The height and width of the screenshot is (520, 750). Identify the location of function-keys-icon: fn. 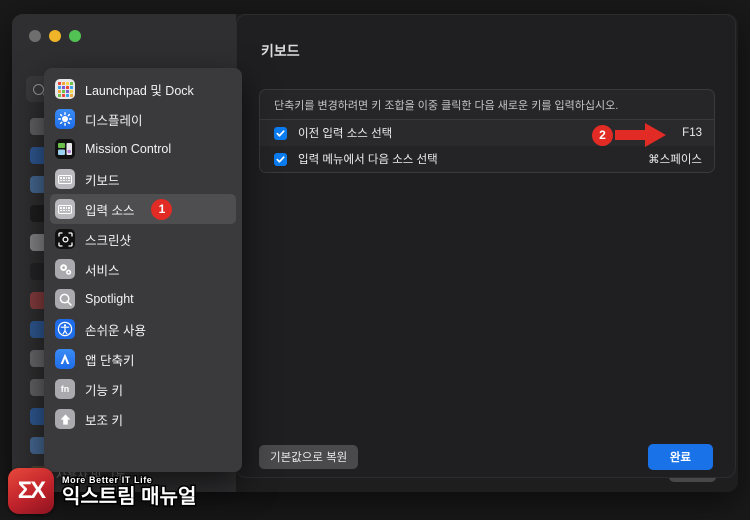
(65, 389).